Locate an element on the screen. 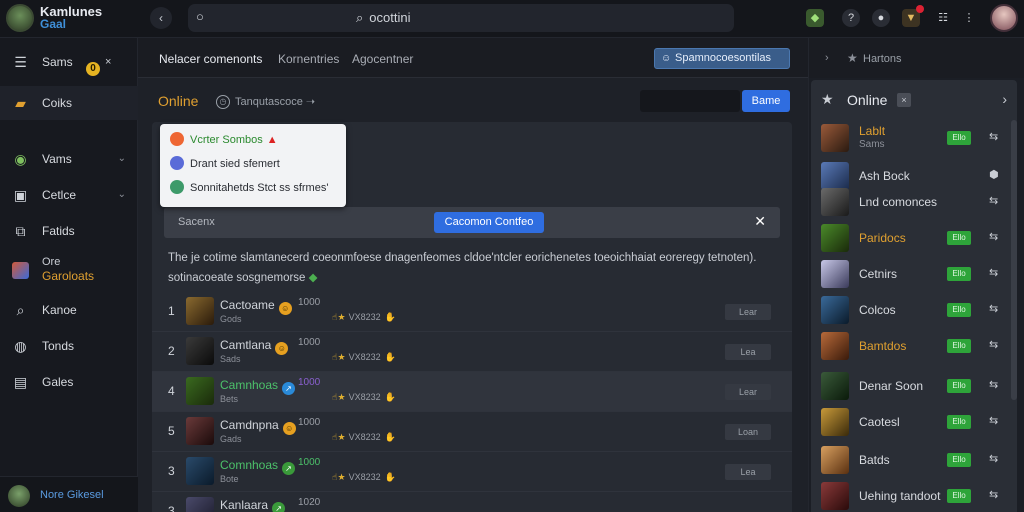  tab-action-button: ☺ Spamnocoesontilas is located at coordinates (722, 58).